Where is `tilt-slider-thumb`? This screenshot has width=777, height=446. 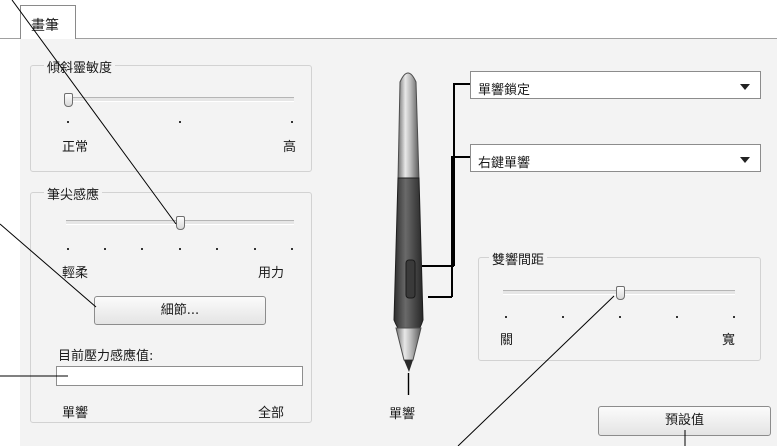
tilt-slider-thumb is located at coordinates (68, 100).